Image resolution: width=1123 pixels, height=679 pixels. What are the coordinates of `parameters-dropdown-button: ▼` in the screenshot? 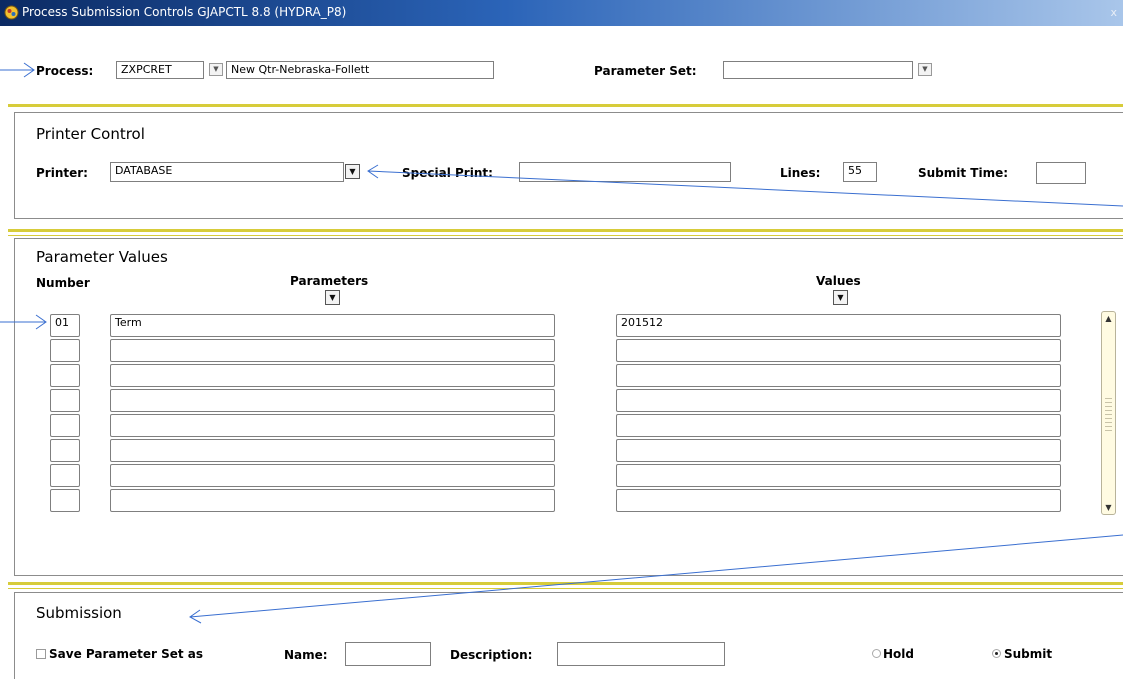 It's located at (332, 297).